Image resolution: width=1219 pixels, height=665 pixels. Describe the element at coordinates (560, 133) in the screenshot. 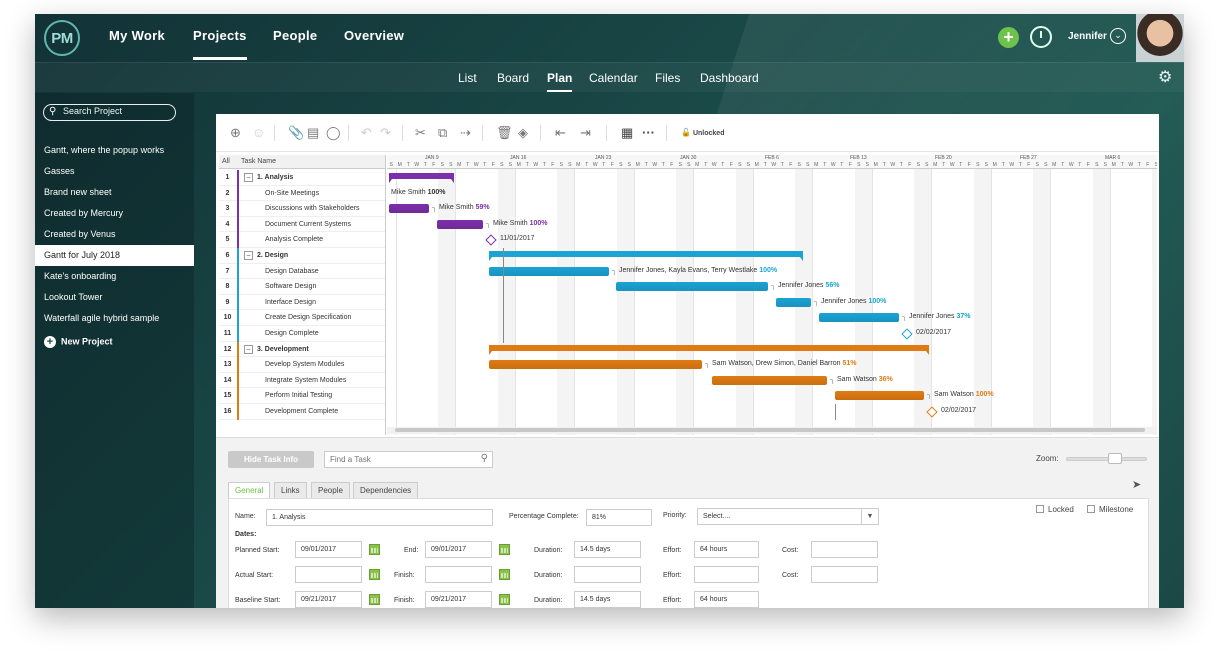

I see `outdent-icon: ⇤` at that location.